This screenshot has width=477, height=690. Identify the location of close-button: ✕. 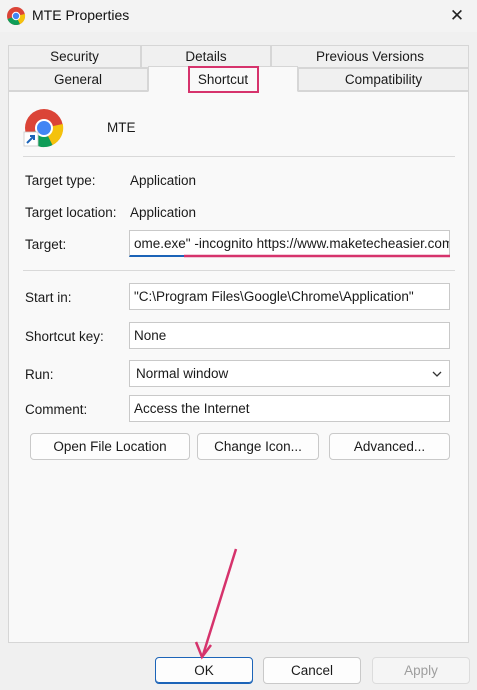
(457, 16).